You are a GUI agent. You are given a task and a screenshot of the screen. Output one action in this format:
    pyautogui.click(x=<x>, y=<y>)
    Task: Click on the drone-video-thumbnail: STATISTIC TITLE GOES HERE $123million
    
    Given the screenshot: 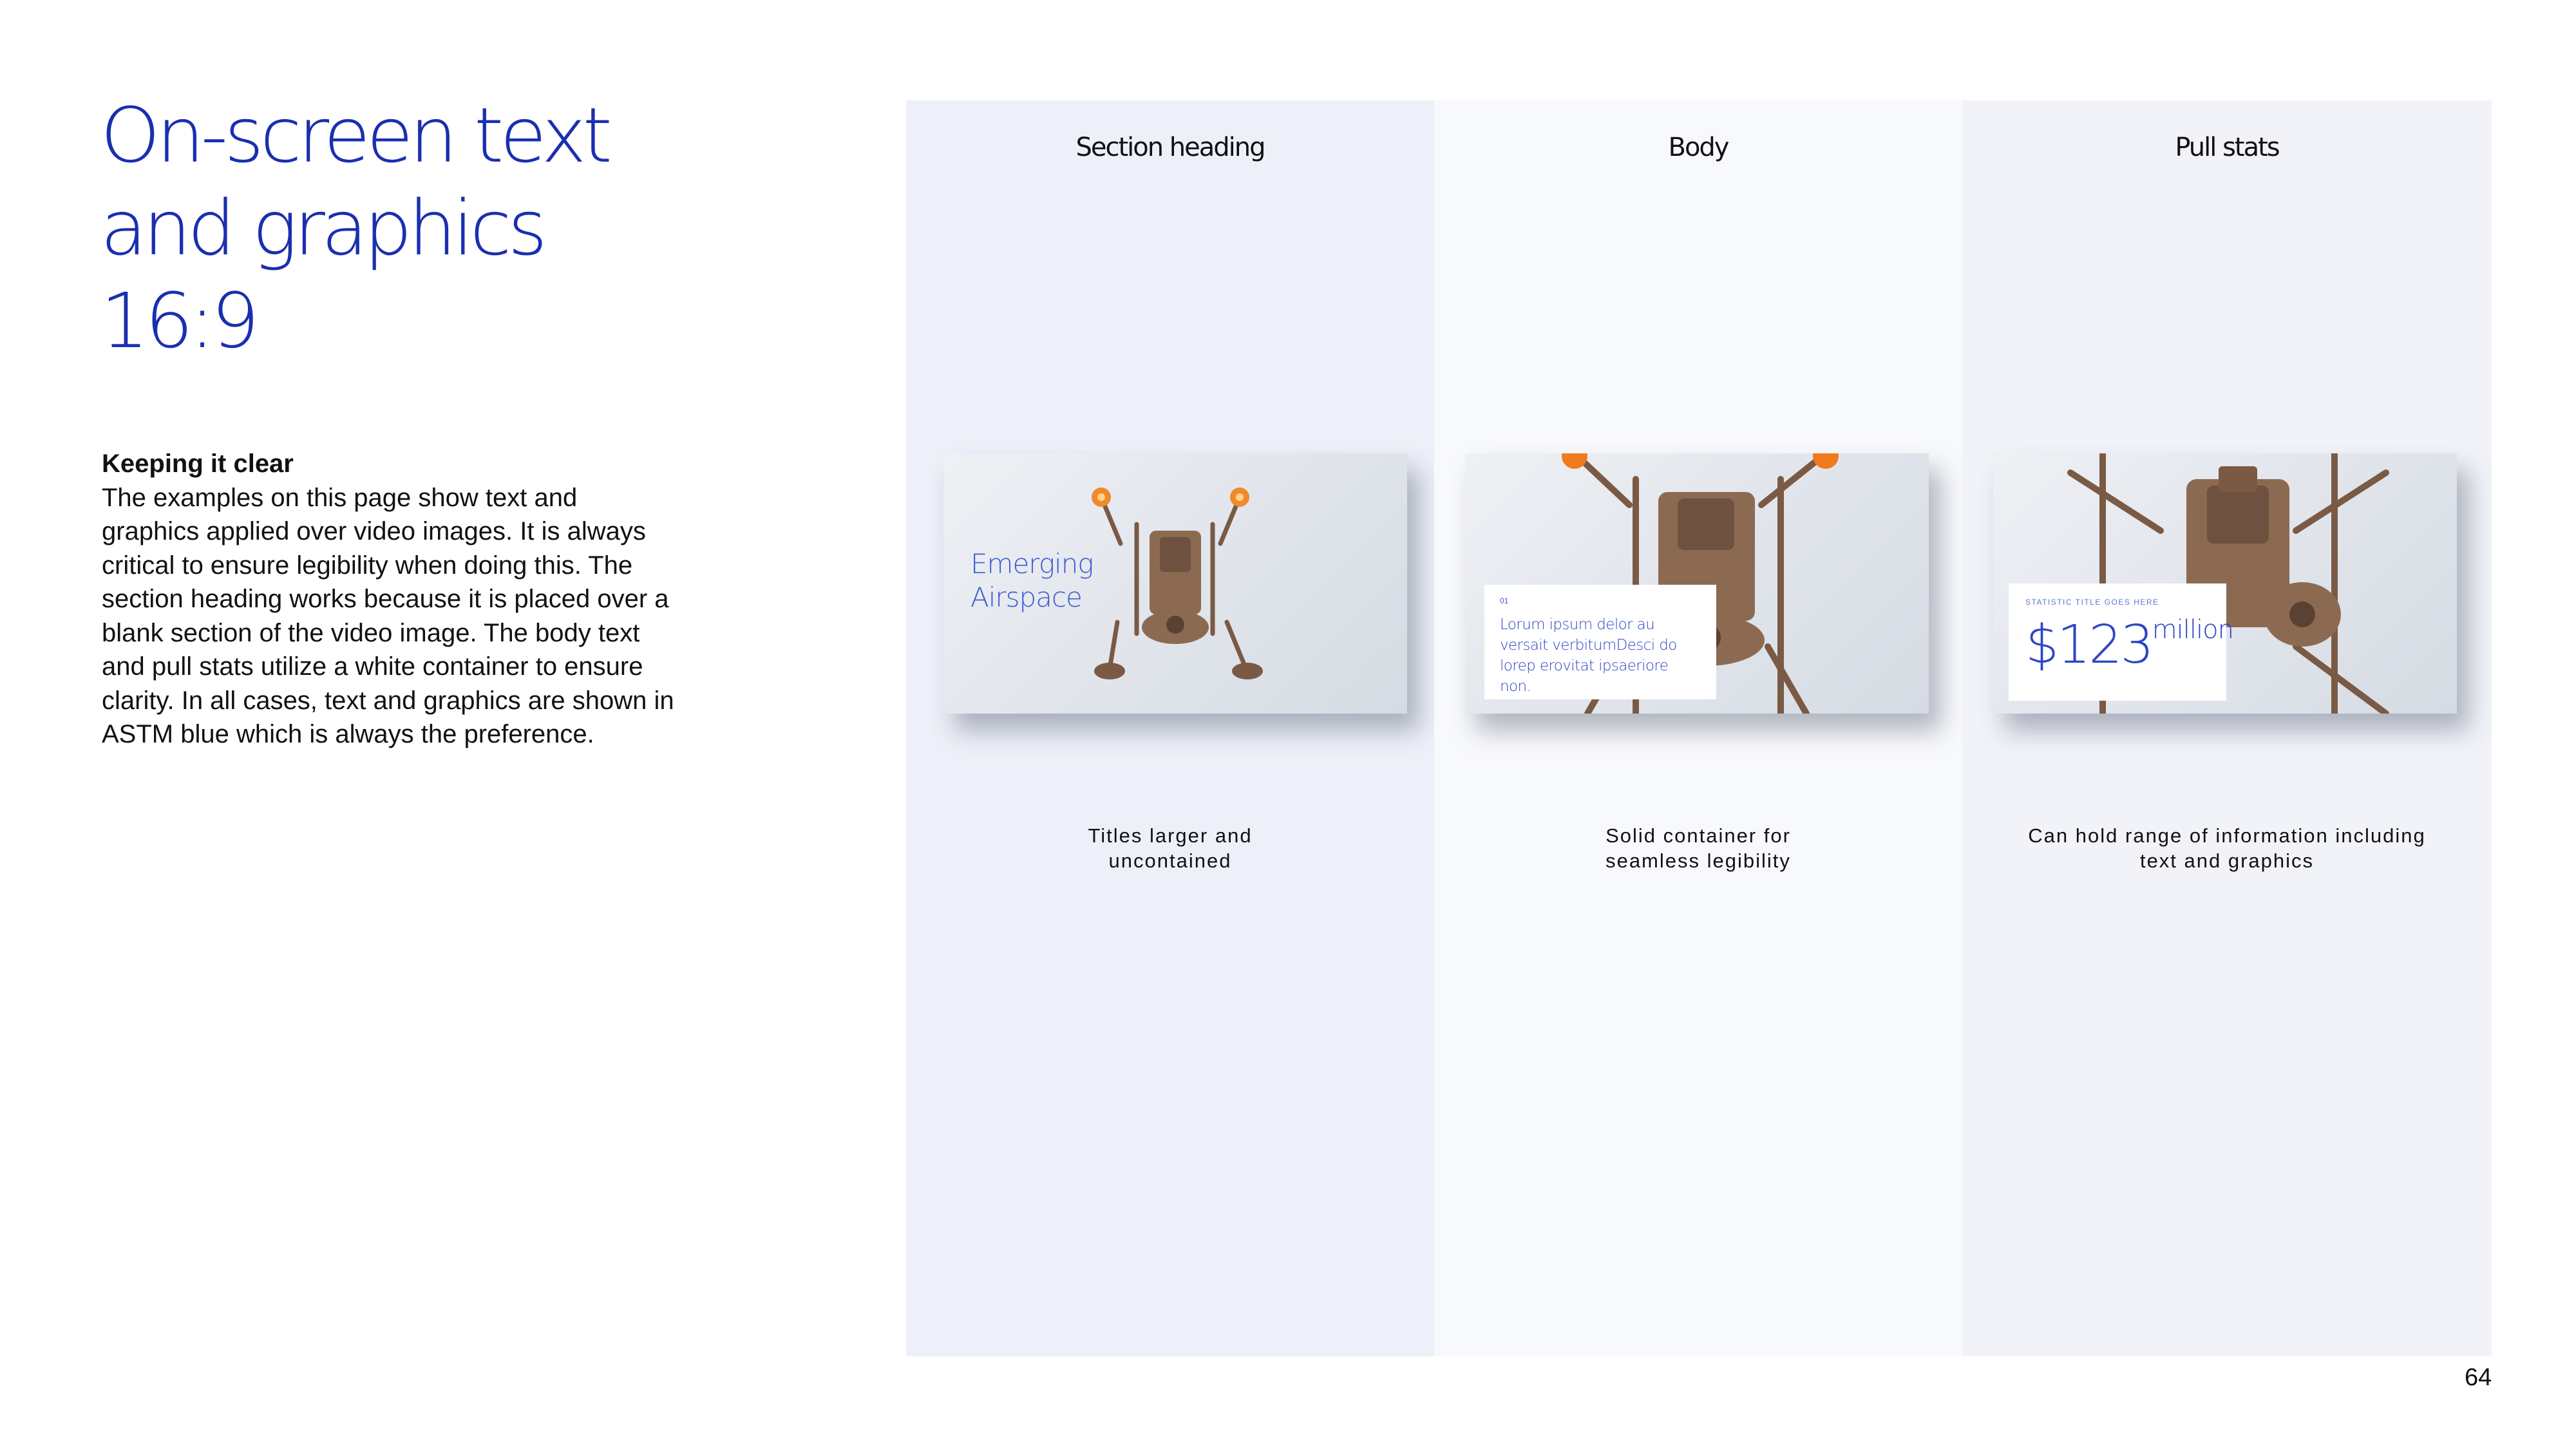 What is the action you would take?
    pyautogui.click(x=2225, y=583)
    